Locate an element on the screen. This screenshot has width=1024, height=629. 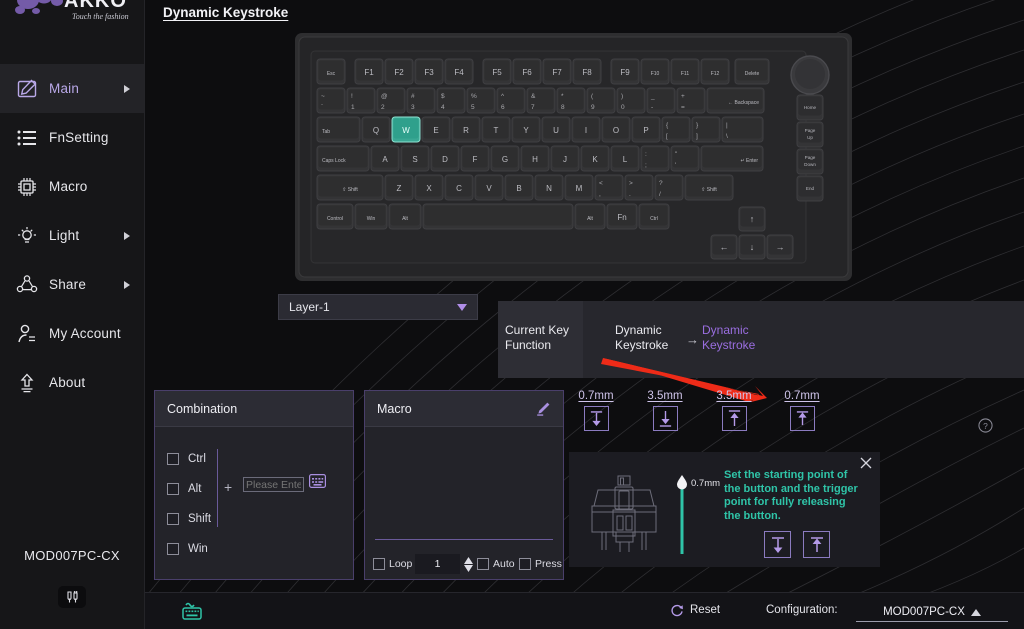
keyboard-key: I is located at coordinates (586, 129).